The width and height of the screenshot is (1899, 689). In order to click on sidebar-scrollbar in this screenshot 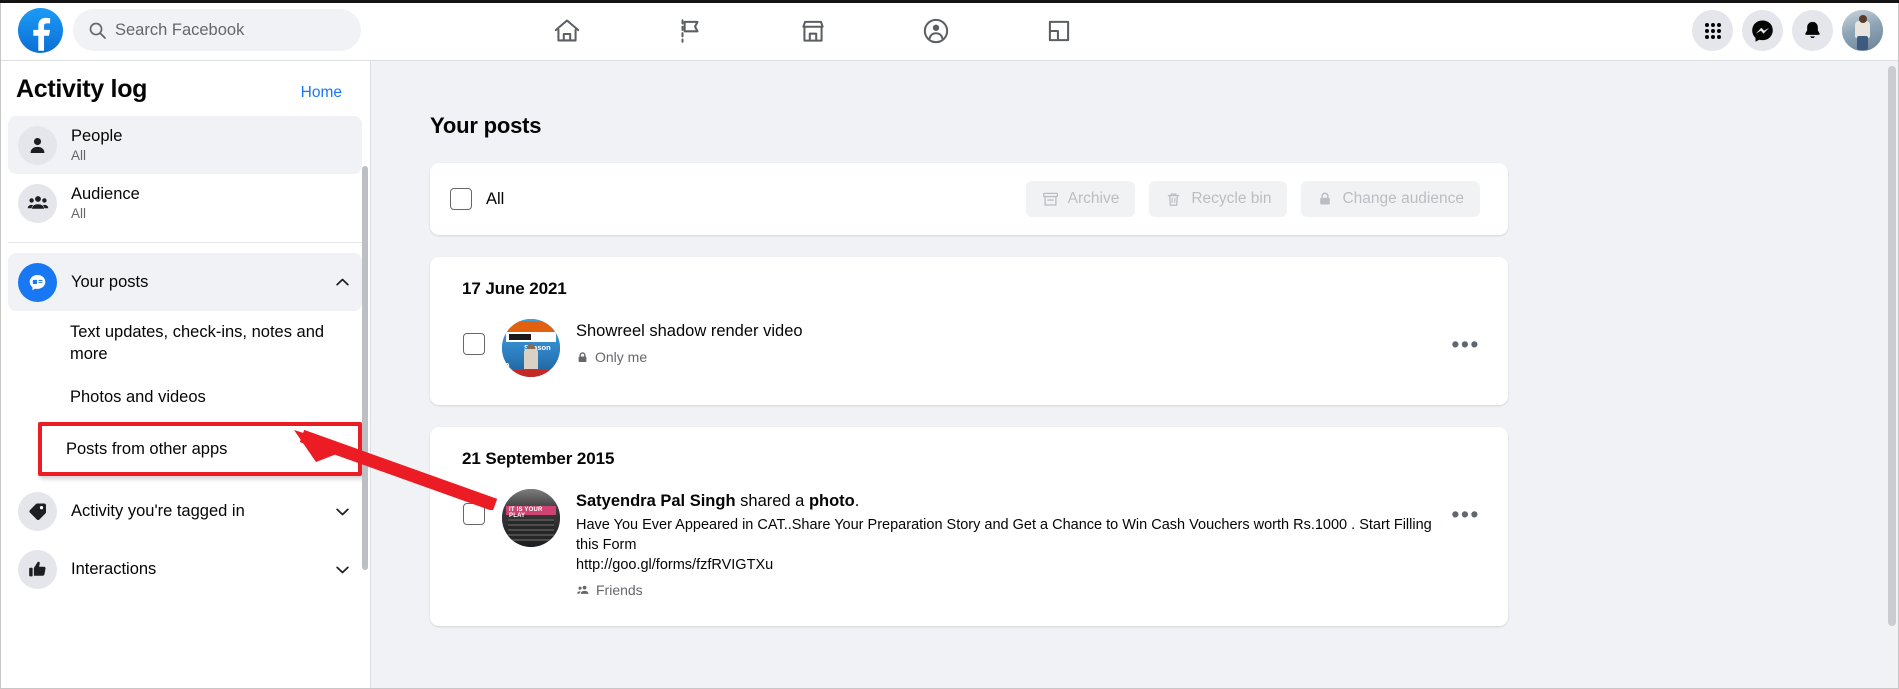, I will do `click(365, 368)`.